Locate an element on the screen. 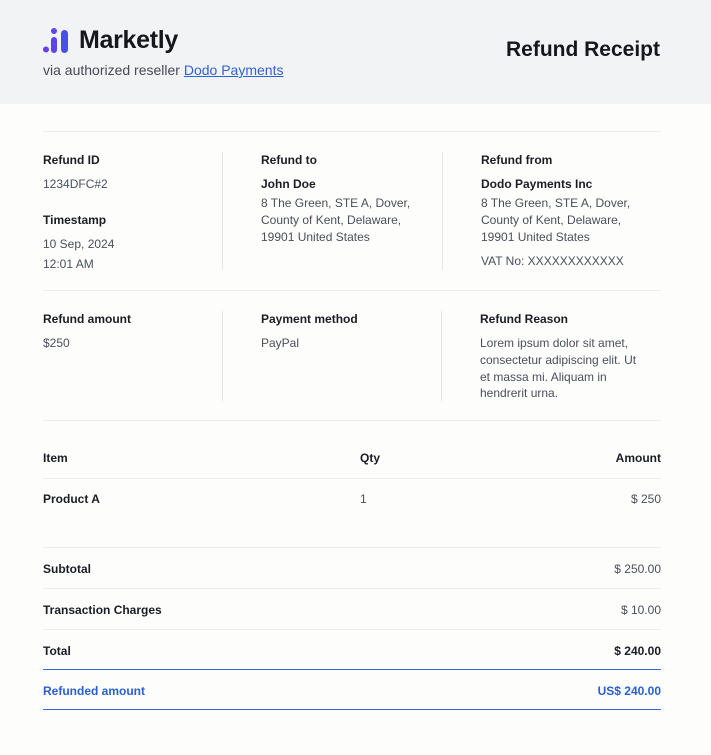 Image resolution: width=711 pixels, height=755 pixels. timestamp-label: Timestamp is located at coordinates (75, 220).